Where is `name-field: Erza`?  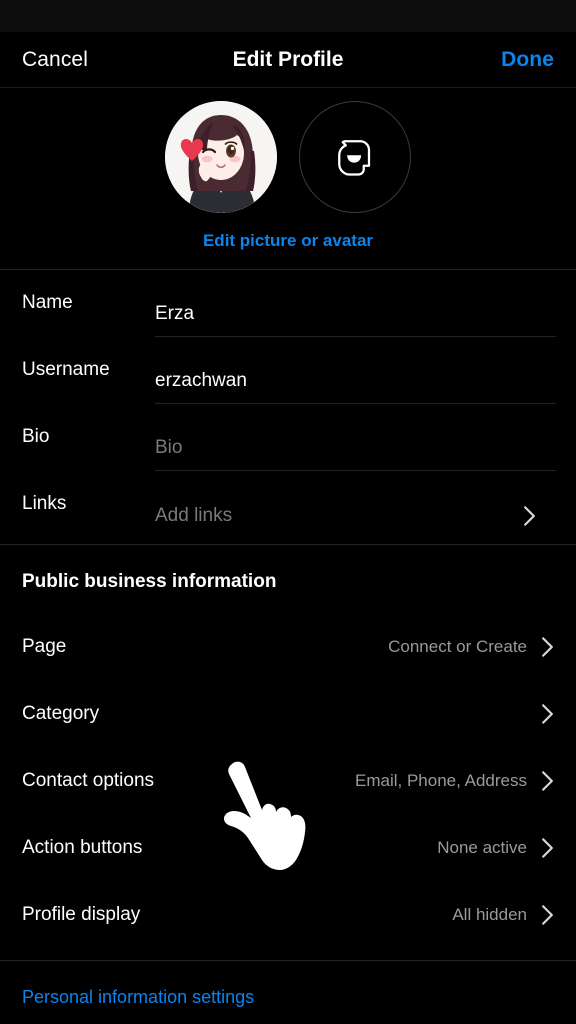 name-field: Erza is located at coordinates (355, 303).